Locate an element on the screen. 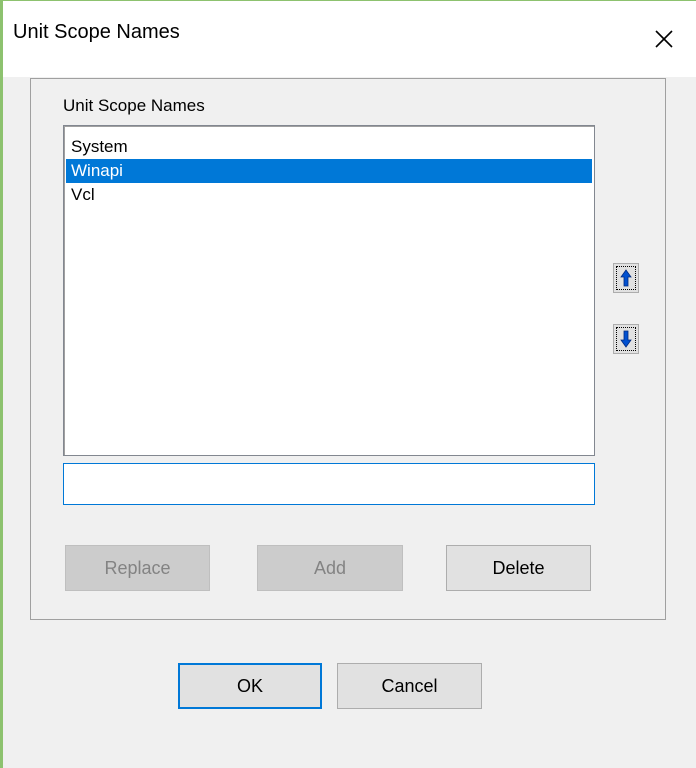 The image size is (696, 768). list-item: System is located at coordinates (329, 147).